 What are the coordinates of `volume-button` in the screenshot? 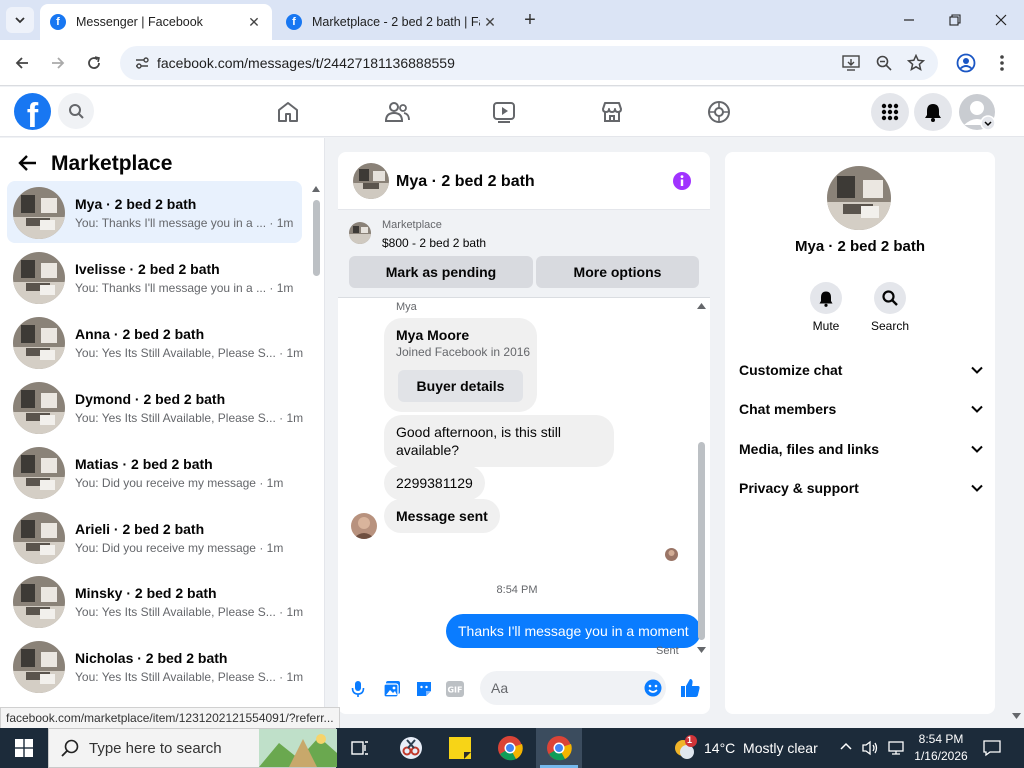 It's located at (870, 748).